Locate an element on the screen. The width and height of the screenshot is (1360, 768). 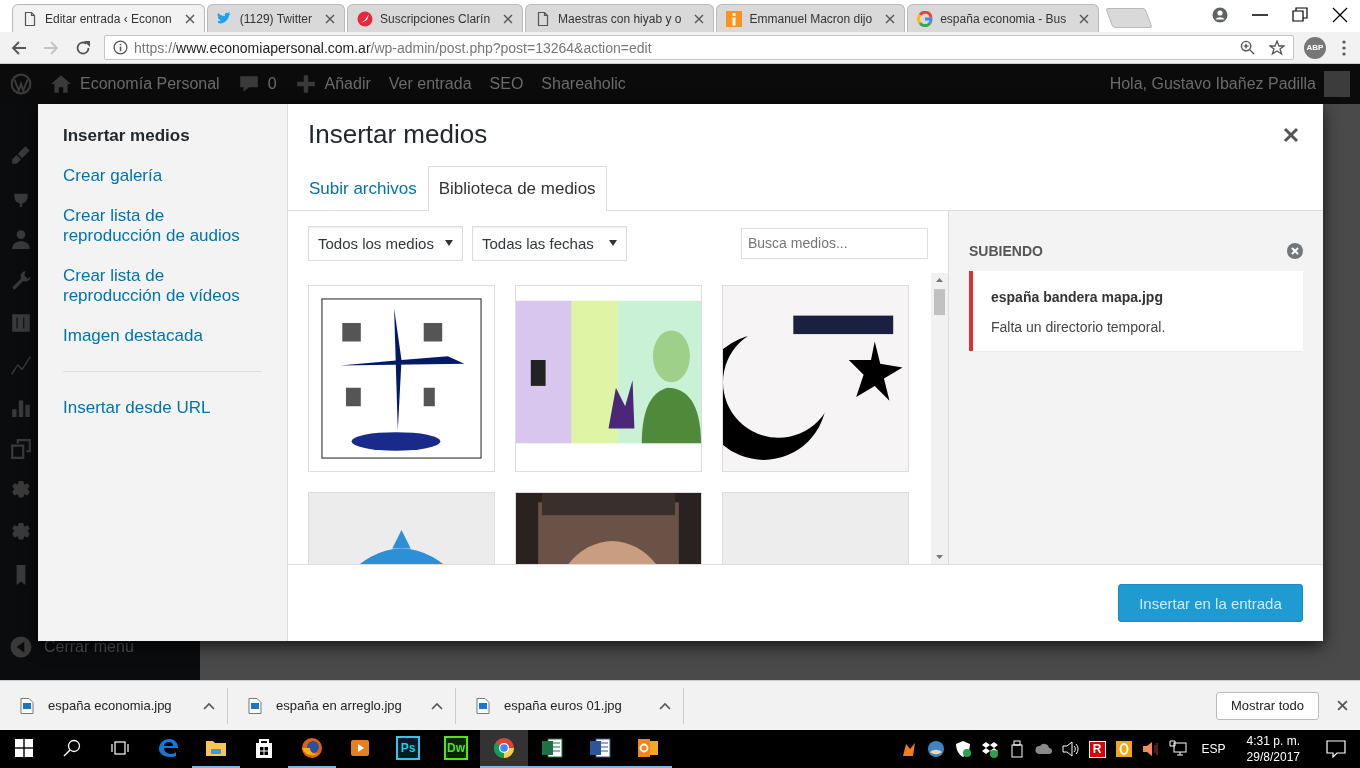
search-icon is located at coordinates (72, 748).